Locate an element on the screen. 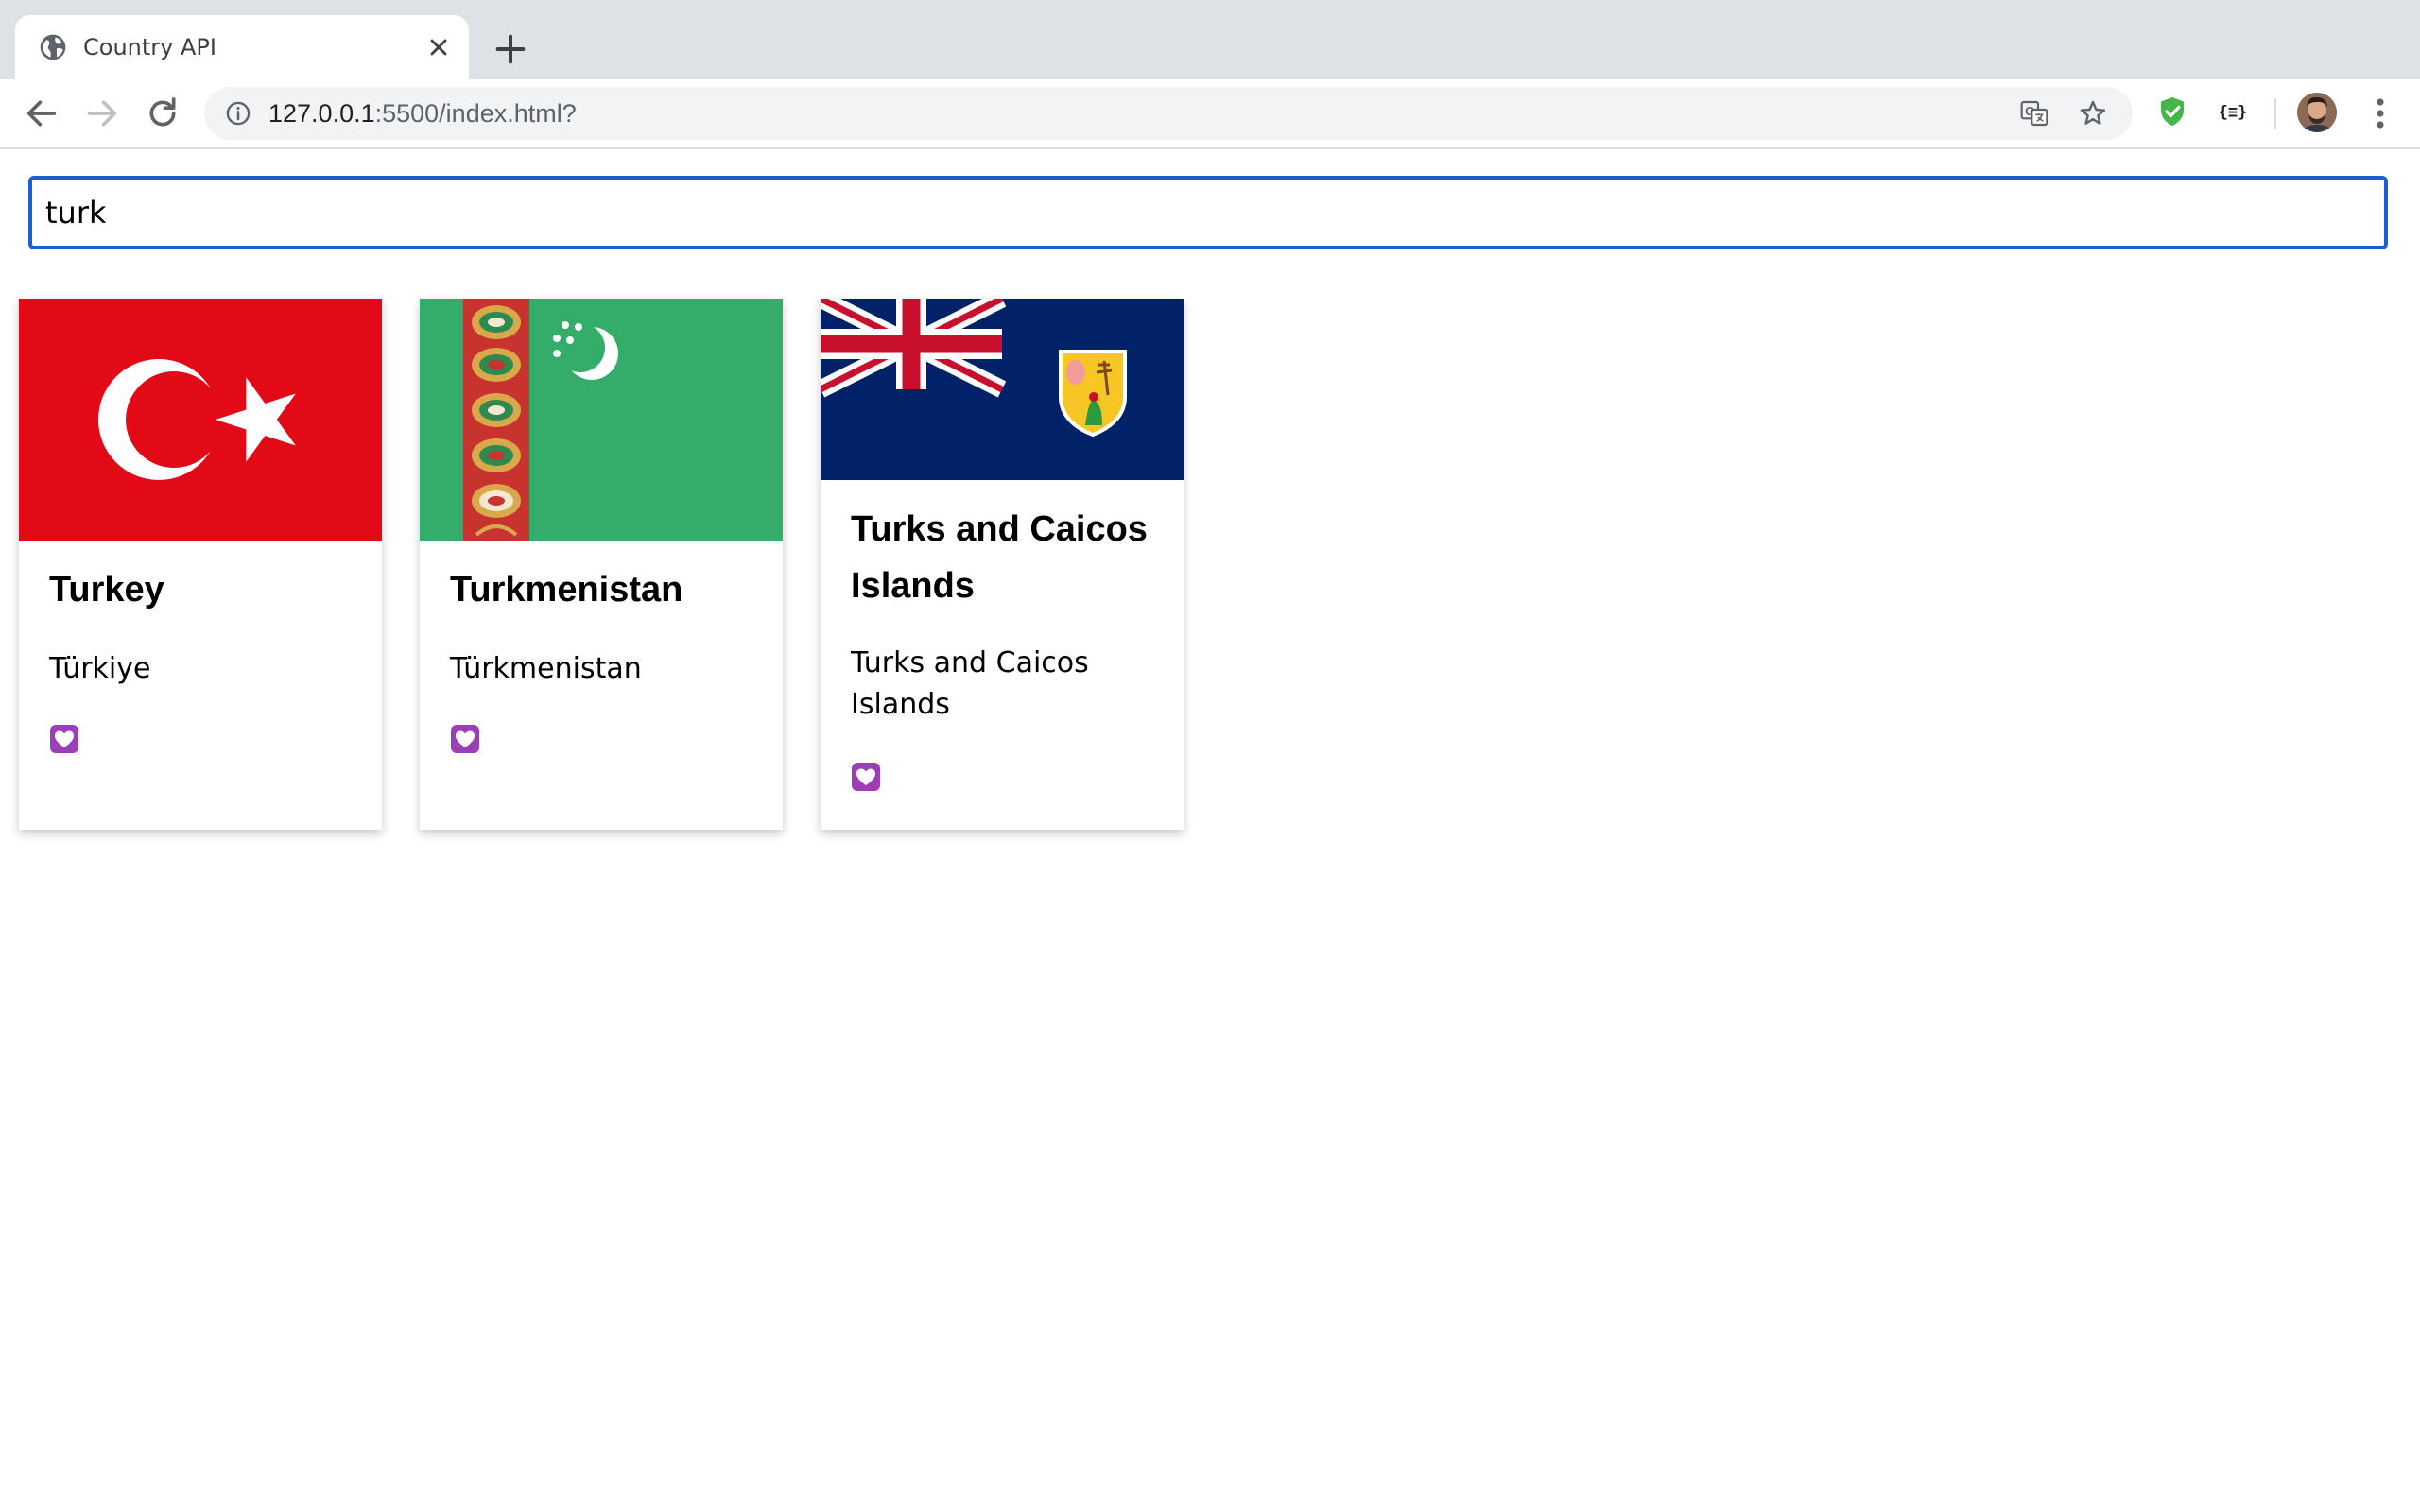 Image resolution: width=2420 pixels, height=1512 pixels. close-icon is located at coordinates (439, 47).